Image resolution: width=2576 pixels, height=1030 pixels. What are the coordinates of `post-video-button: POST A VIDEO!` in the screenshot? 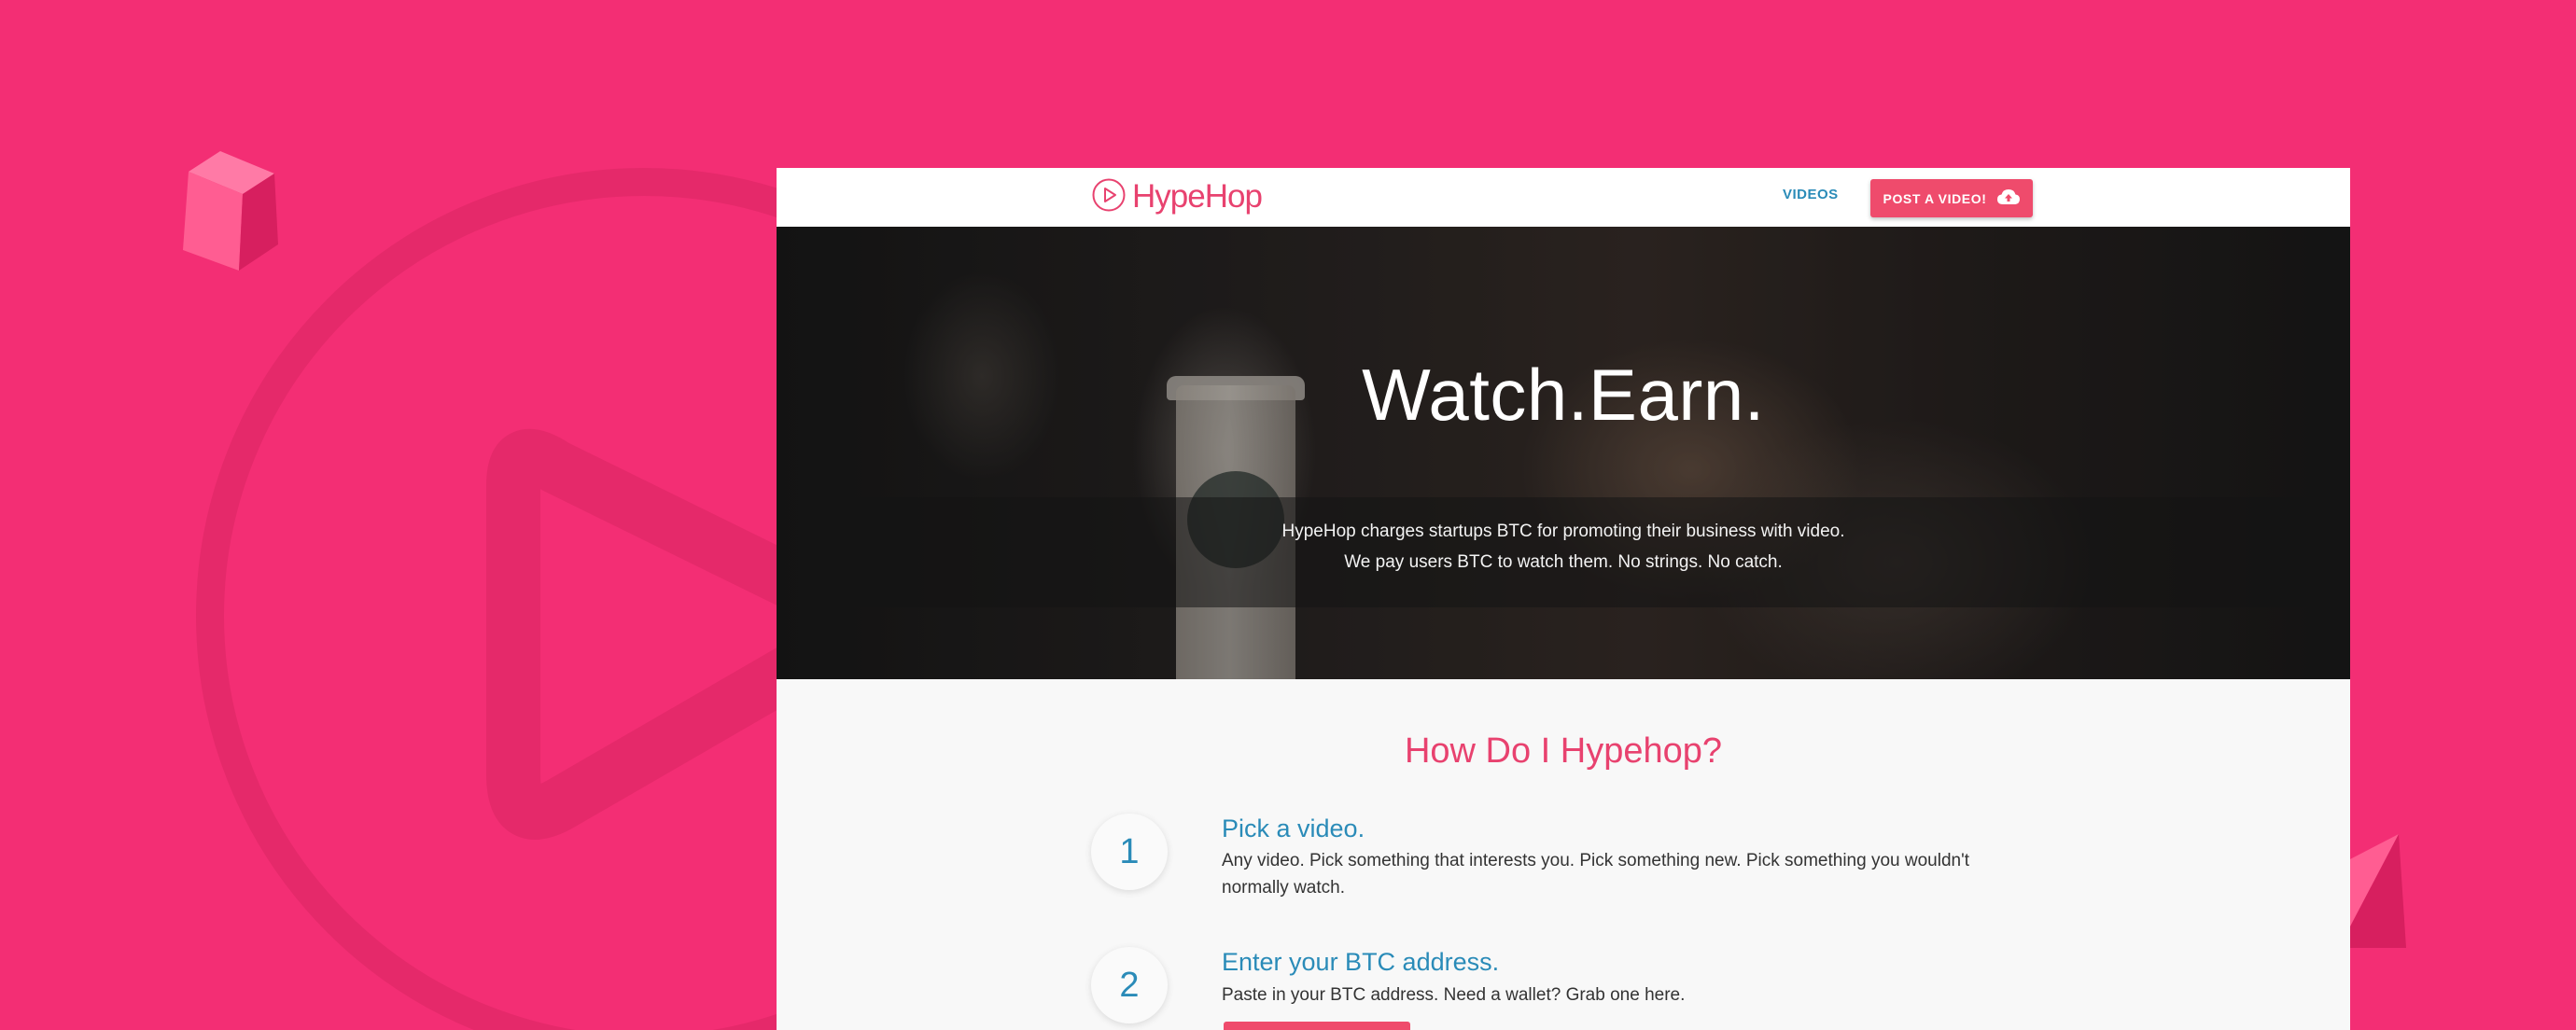 It's located at (1951, 198).